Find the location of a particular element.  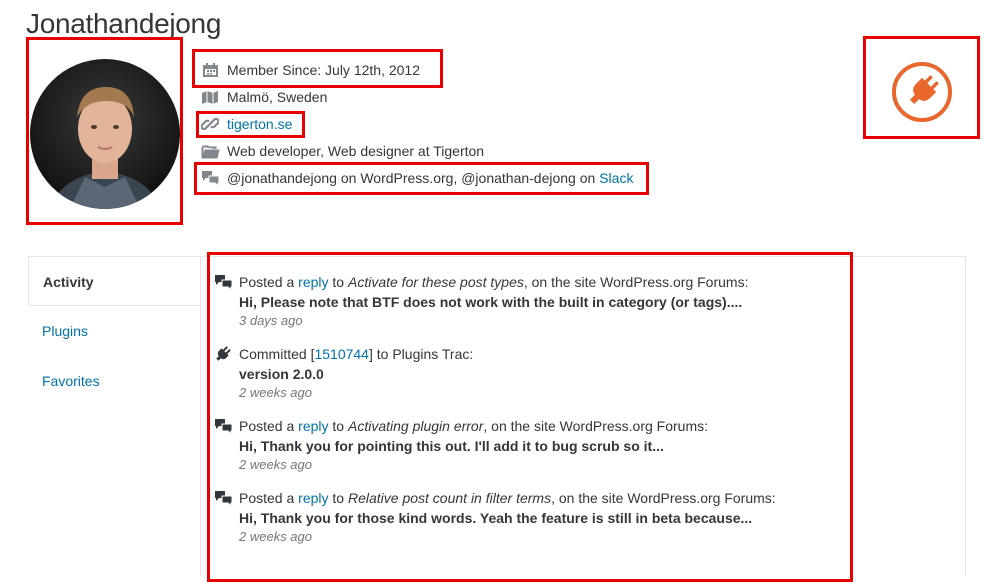

member-since-text: Member Since: July 12th, 2012 is located at coordinates (323, 70).